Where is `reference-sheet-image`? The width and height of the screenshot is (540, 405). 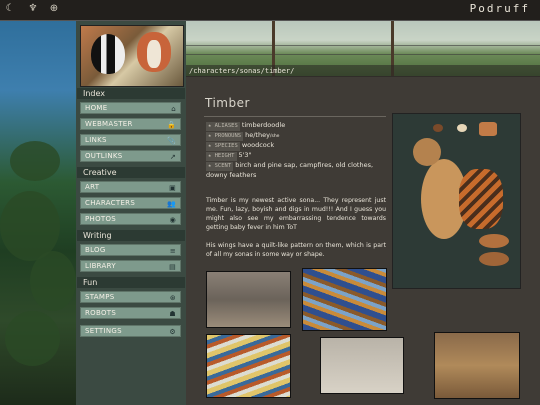
reference-sheet-image is located at coordinates (456, 201).